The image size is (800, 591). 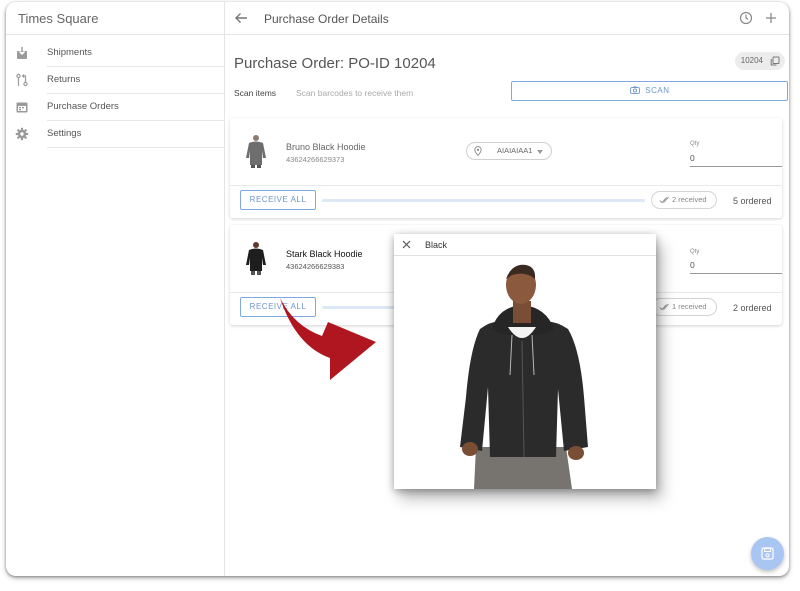 I want to click on location-value: AIAIAIAA1, so click(x=515, y=150).